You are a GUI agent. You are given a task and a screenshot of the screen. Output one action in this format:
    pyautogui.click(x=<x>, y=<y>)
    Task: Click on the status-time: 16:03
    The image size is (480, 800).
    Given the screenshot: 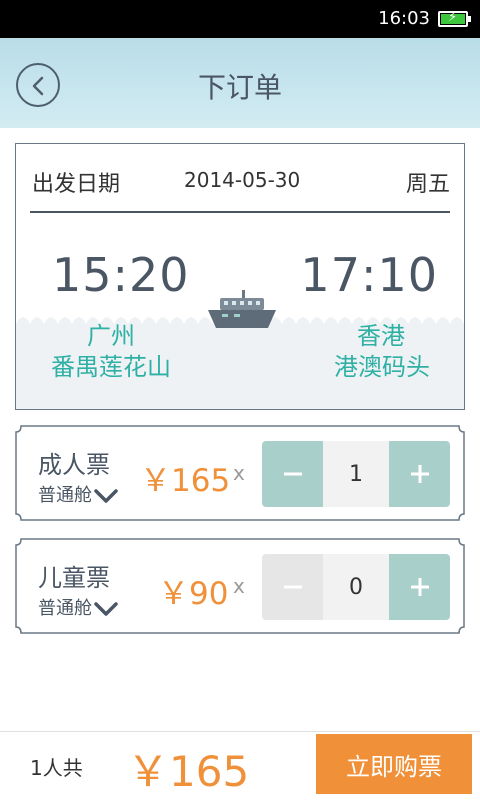 What is the action you would take?
    pyautogui.click(x=404, y=18)
    